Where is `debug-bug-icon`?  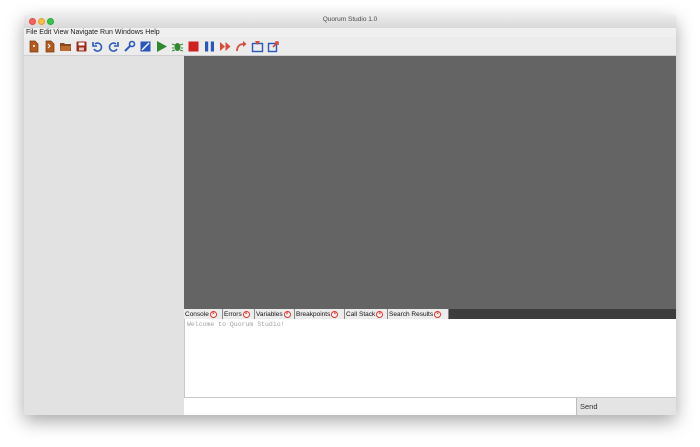 debug-bug-icon is located at coordinates (177, 46).